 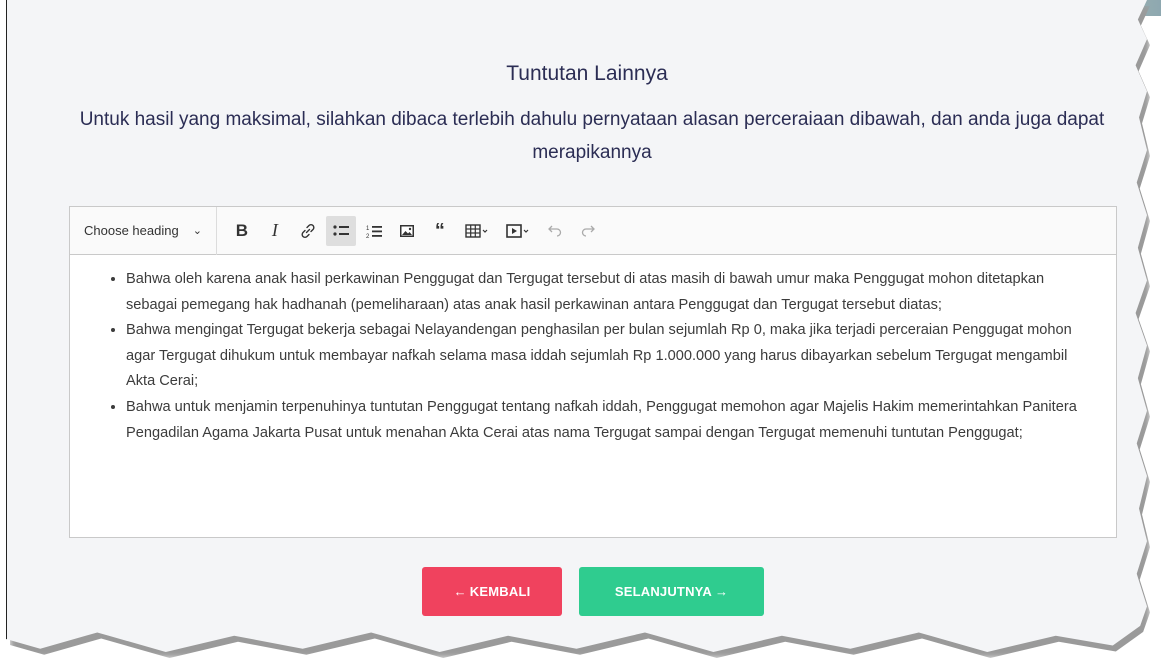 I want to click on insert-image-button, so click(x=407, y=231).